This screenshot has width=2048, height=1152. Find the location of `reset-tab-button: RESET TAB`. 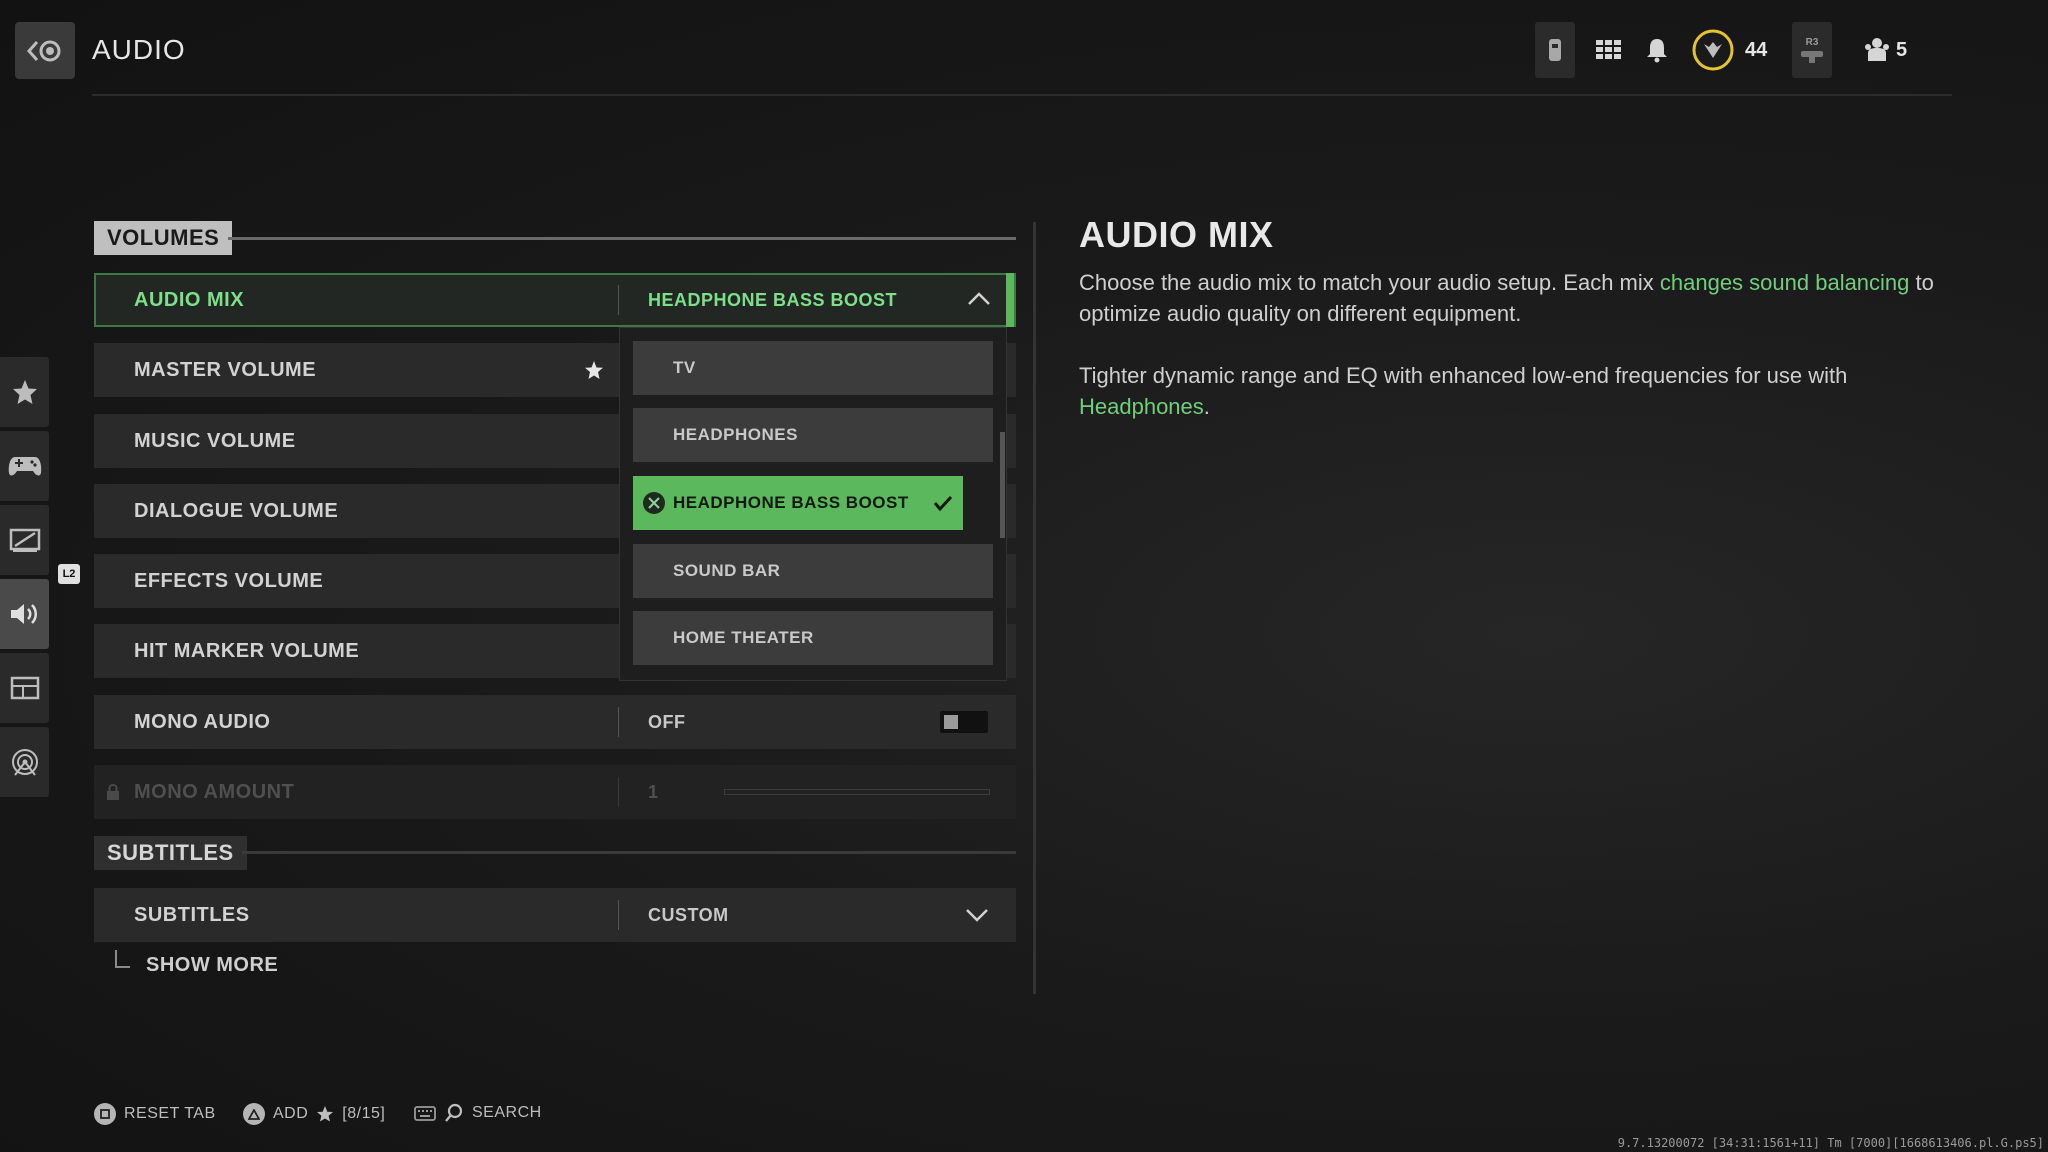

reset-tab-button: RESET TAB is located at coordinates (155, 1114).